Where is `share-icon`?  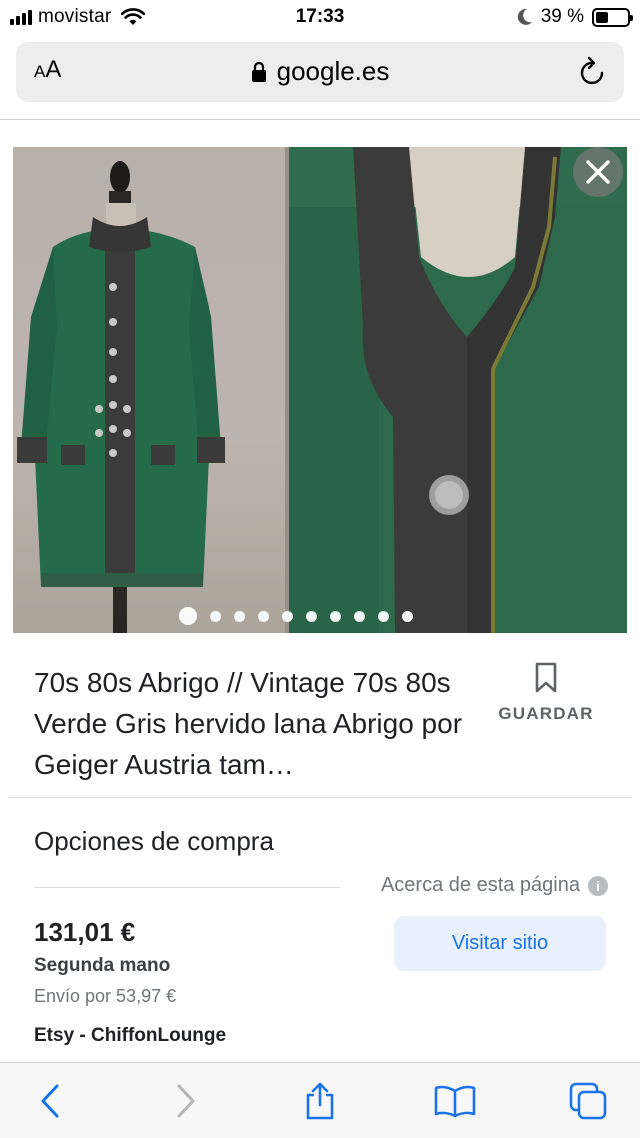 share-icon is located at coordinates (320, 1101).